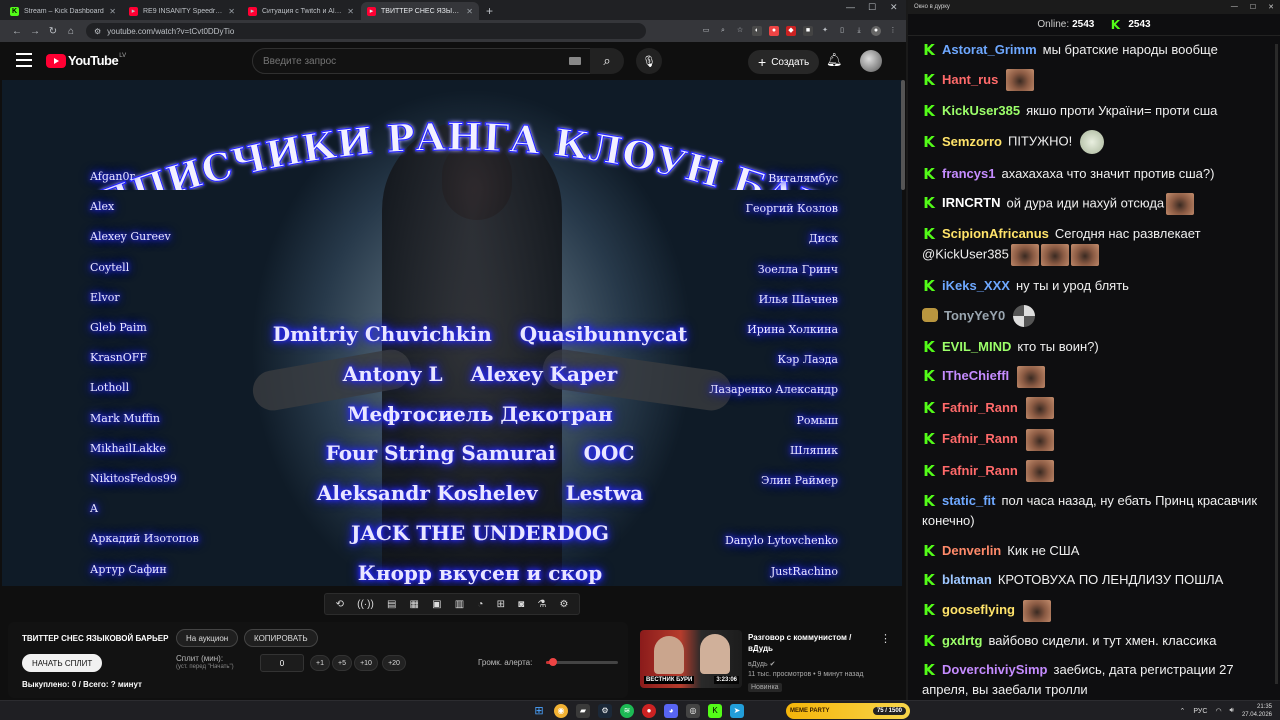 This screenshot has width=1280, height=720. Describe the element at coordinates (808, 31) in the screenshot. I see `extension-counter-icon: ■` at that location.